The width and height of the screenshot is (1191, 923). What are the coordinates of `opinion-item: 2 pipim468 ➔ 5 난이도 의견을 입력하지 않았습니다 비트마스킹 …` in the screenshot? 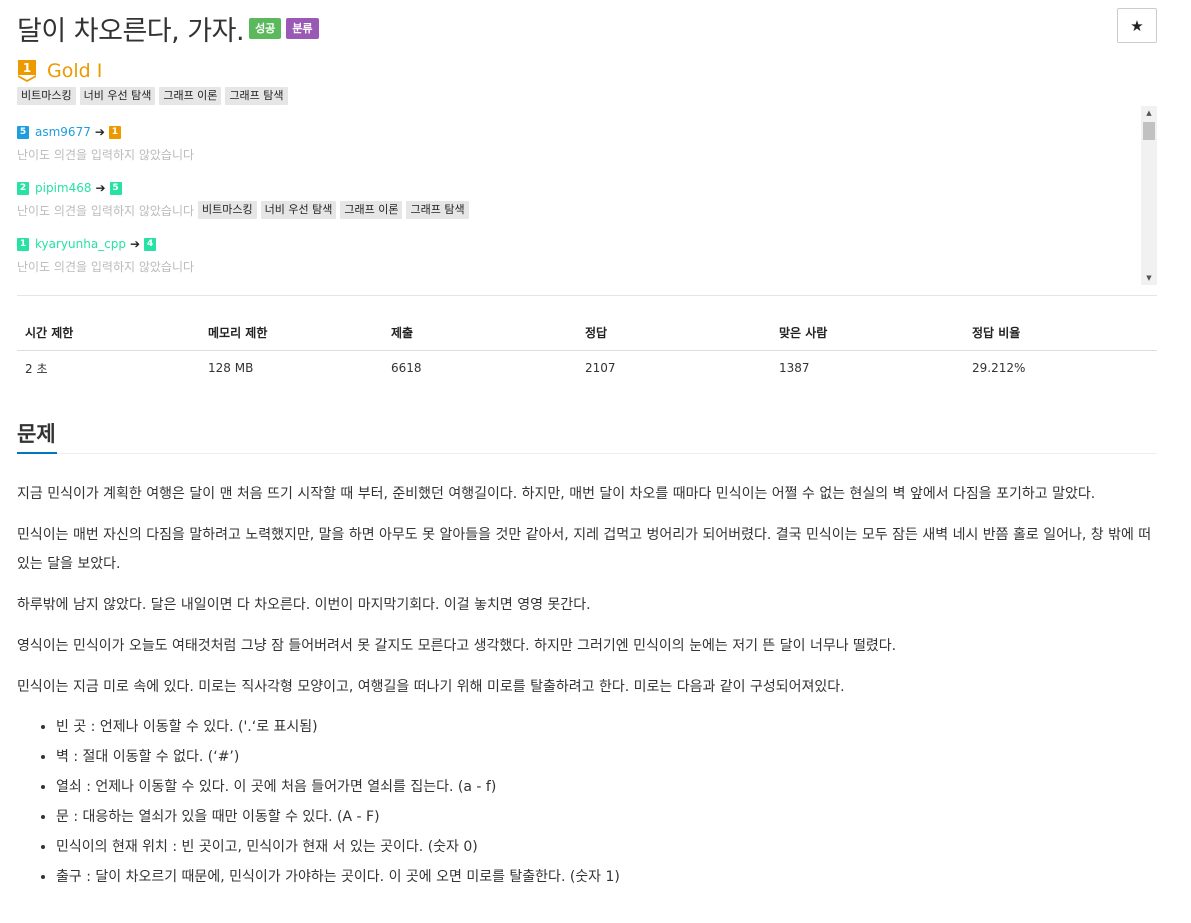 It's located at (243, 199).